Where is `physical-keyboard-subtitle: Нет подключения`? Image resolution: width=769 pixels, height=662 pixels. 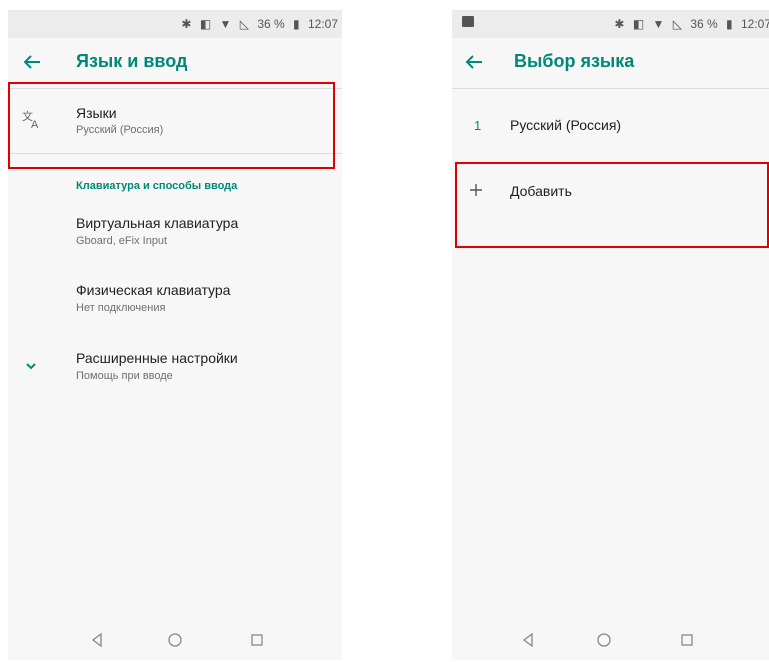
physical-keyboard-subtitle: Нет подключения is located at coordinates (121, 308).